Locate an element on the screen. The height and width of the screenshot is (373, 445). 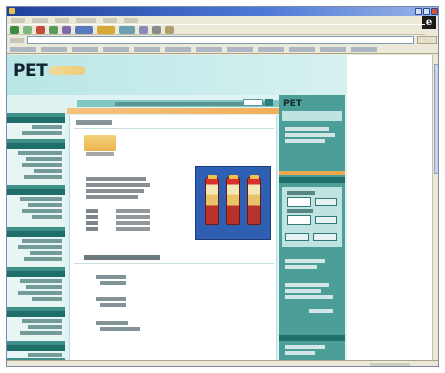
close-button is located at coordinates (434, 11).